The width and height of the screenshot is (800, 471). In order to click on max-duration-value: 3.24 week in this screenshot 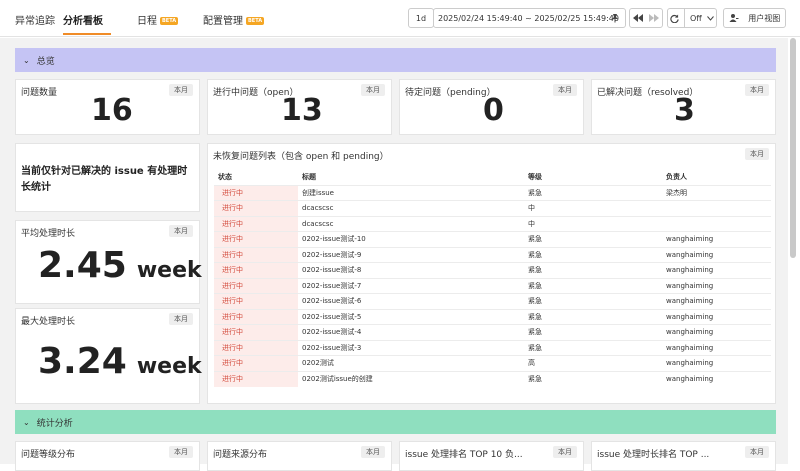, I will do `click(120, 361)`.